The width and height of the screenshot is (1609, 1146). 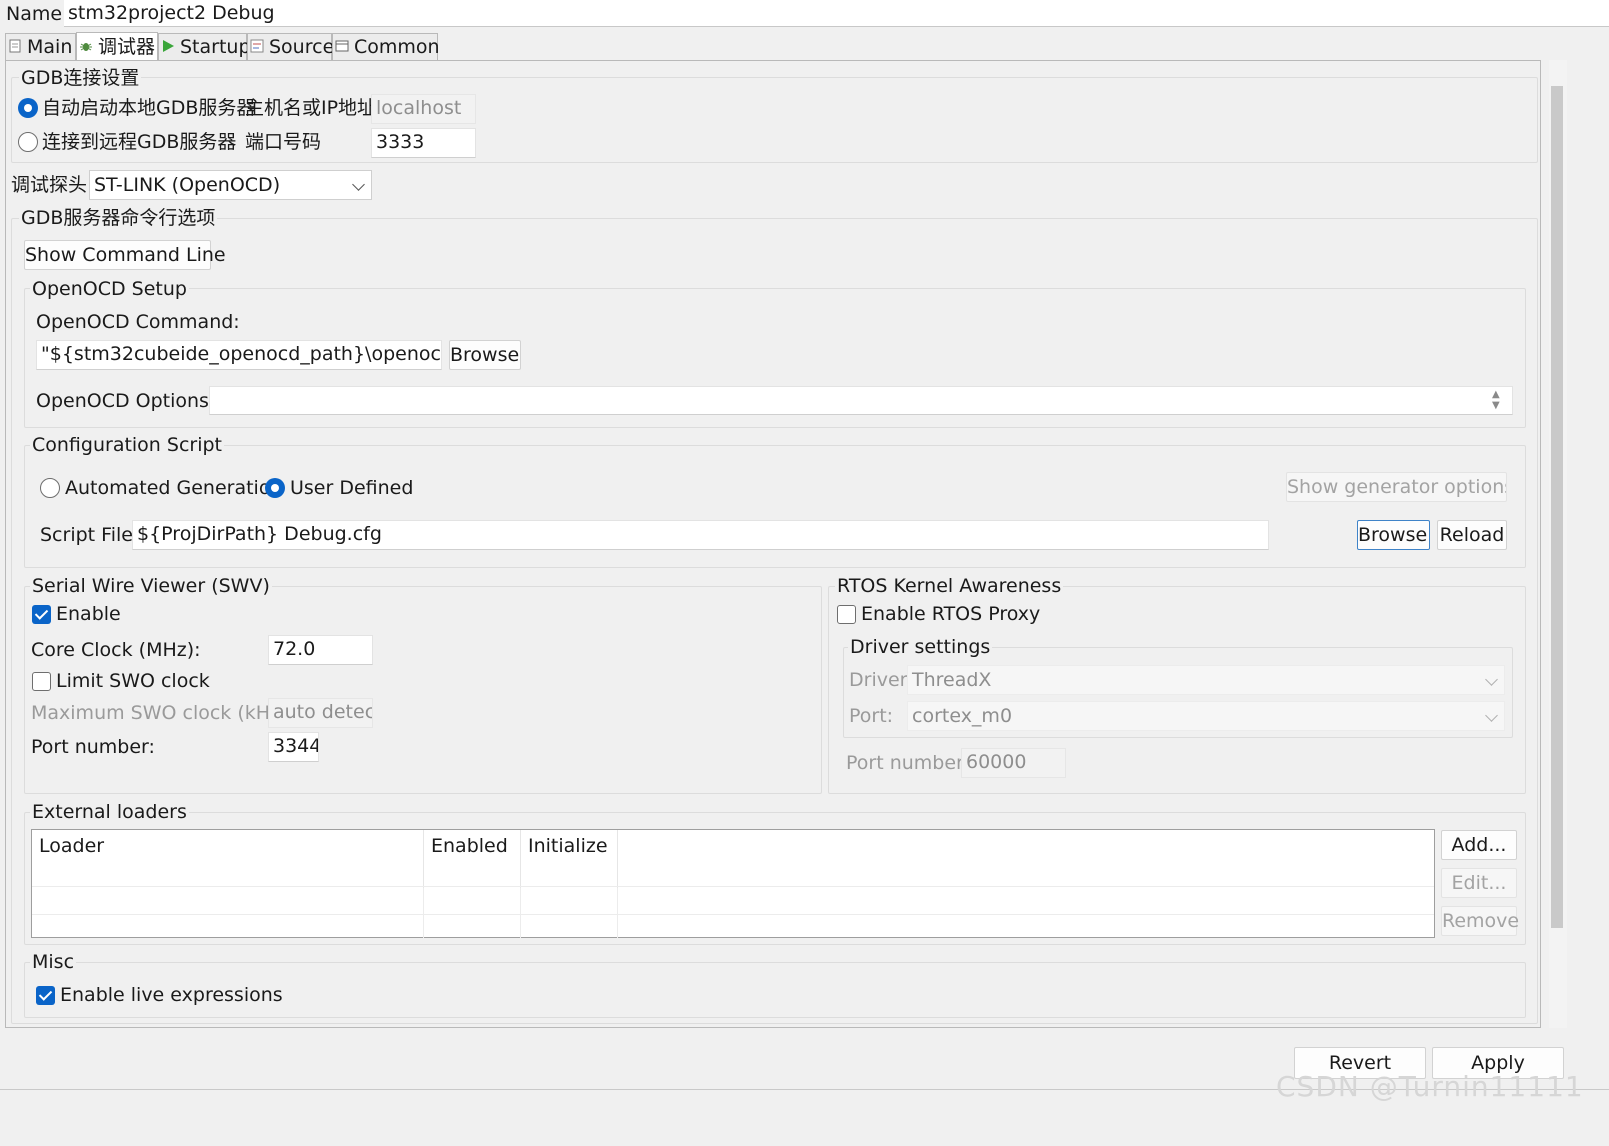 I want to click on script-file-label: Script File:, so click(x=90, y=535).